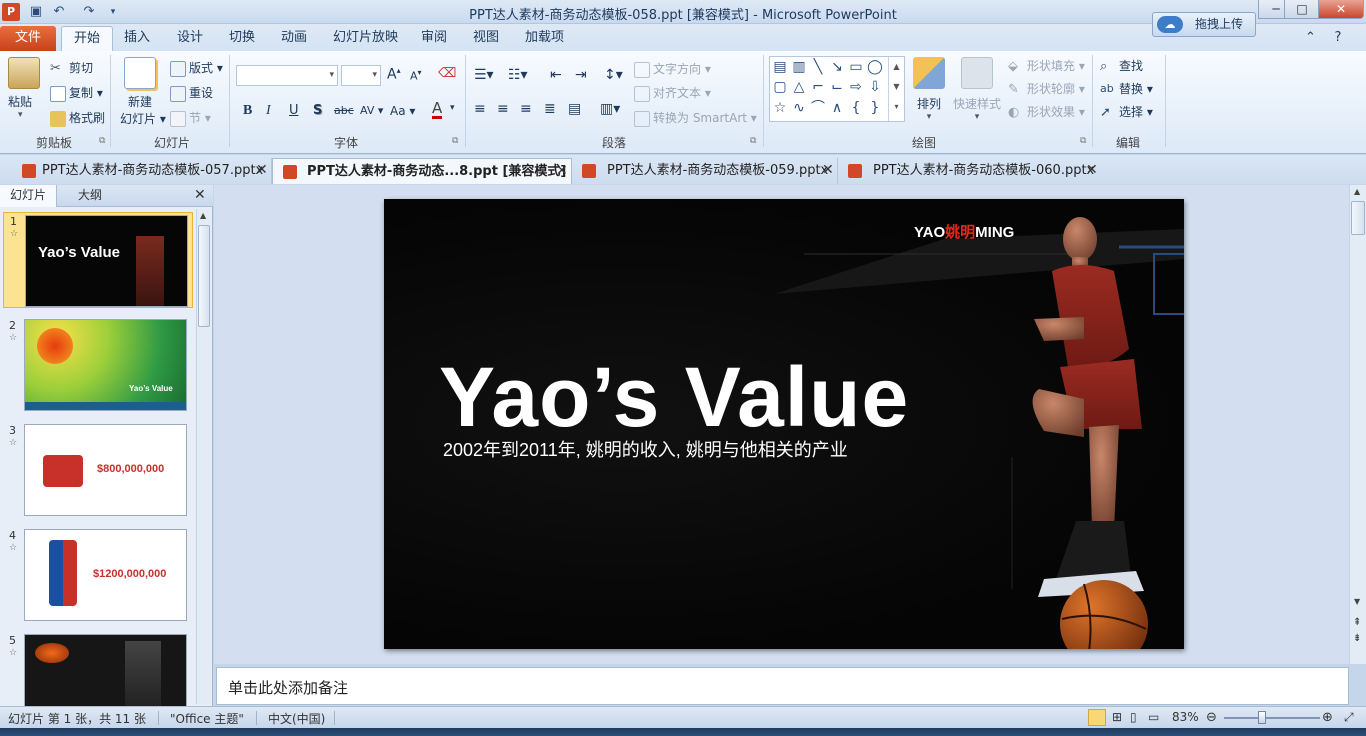  Describe the element at coordinates (402, 111) in the screenshot. I see `change-case-button: Aa ▾` at that location.